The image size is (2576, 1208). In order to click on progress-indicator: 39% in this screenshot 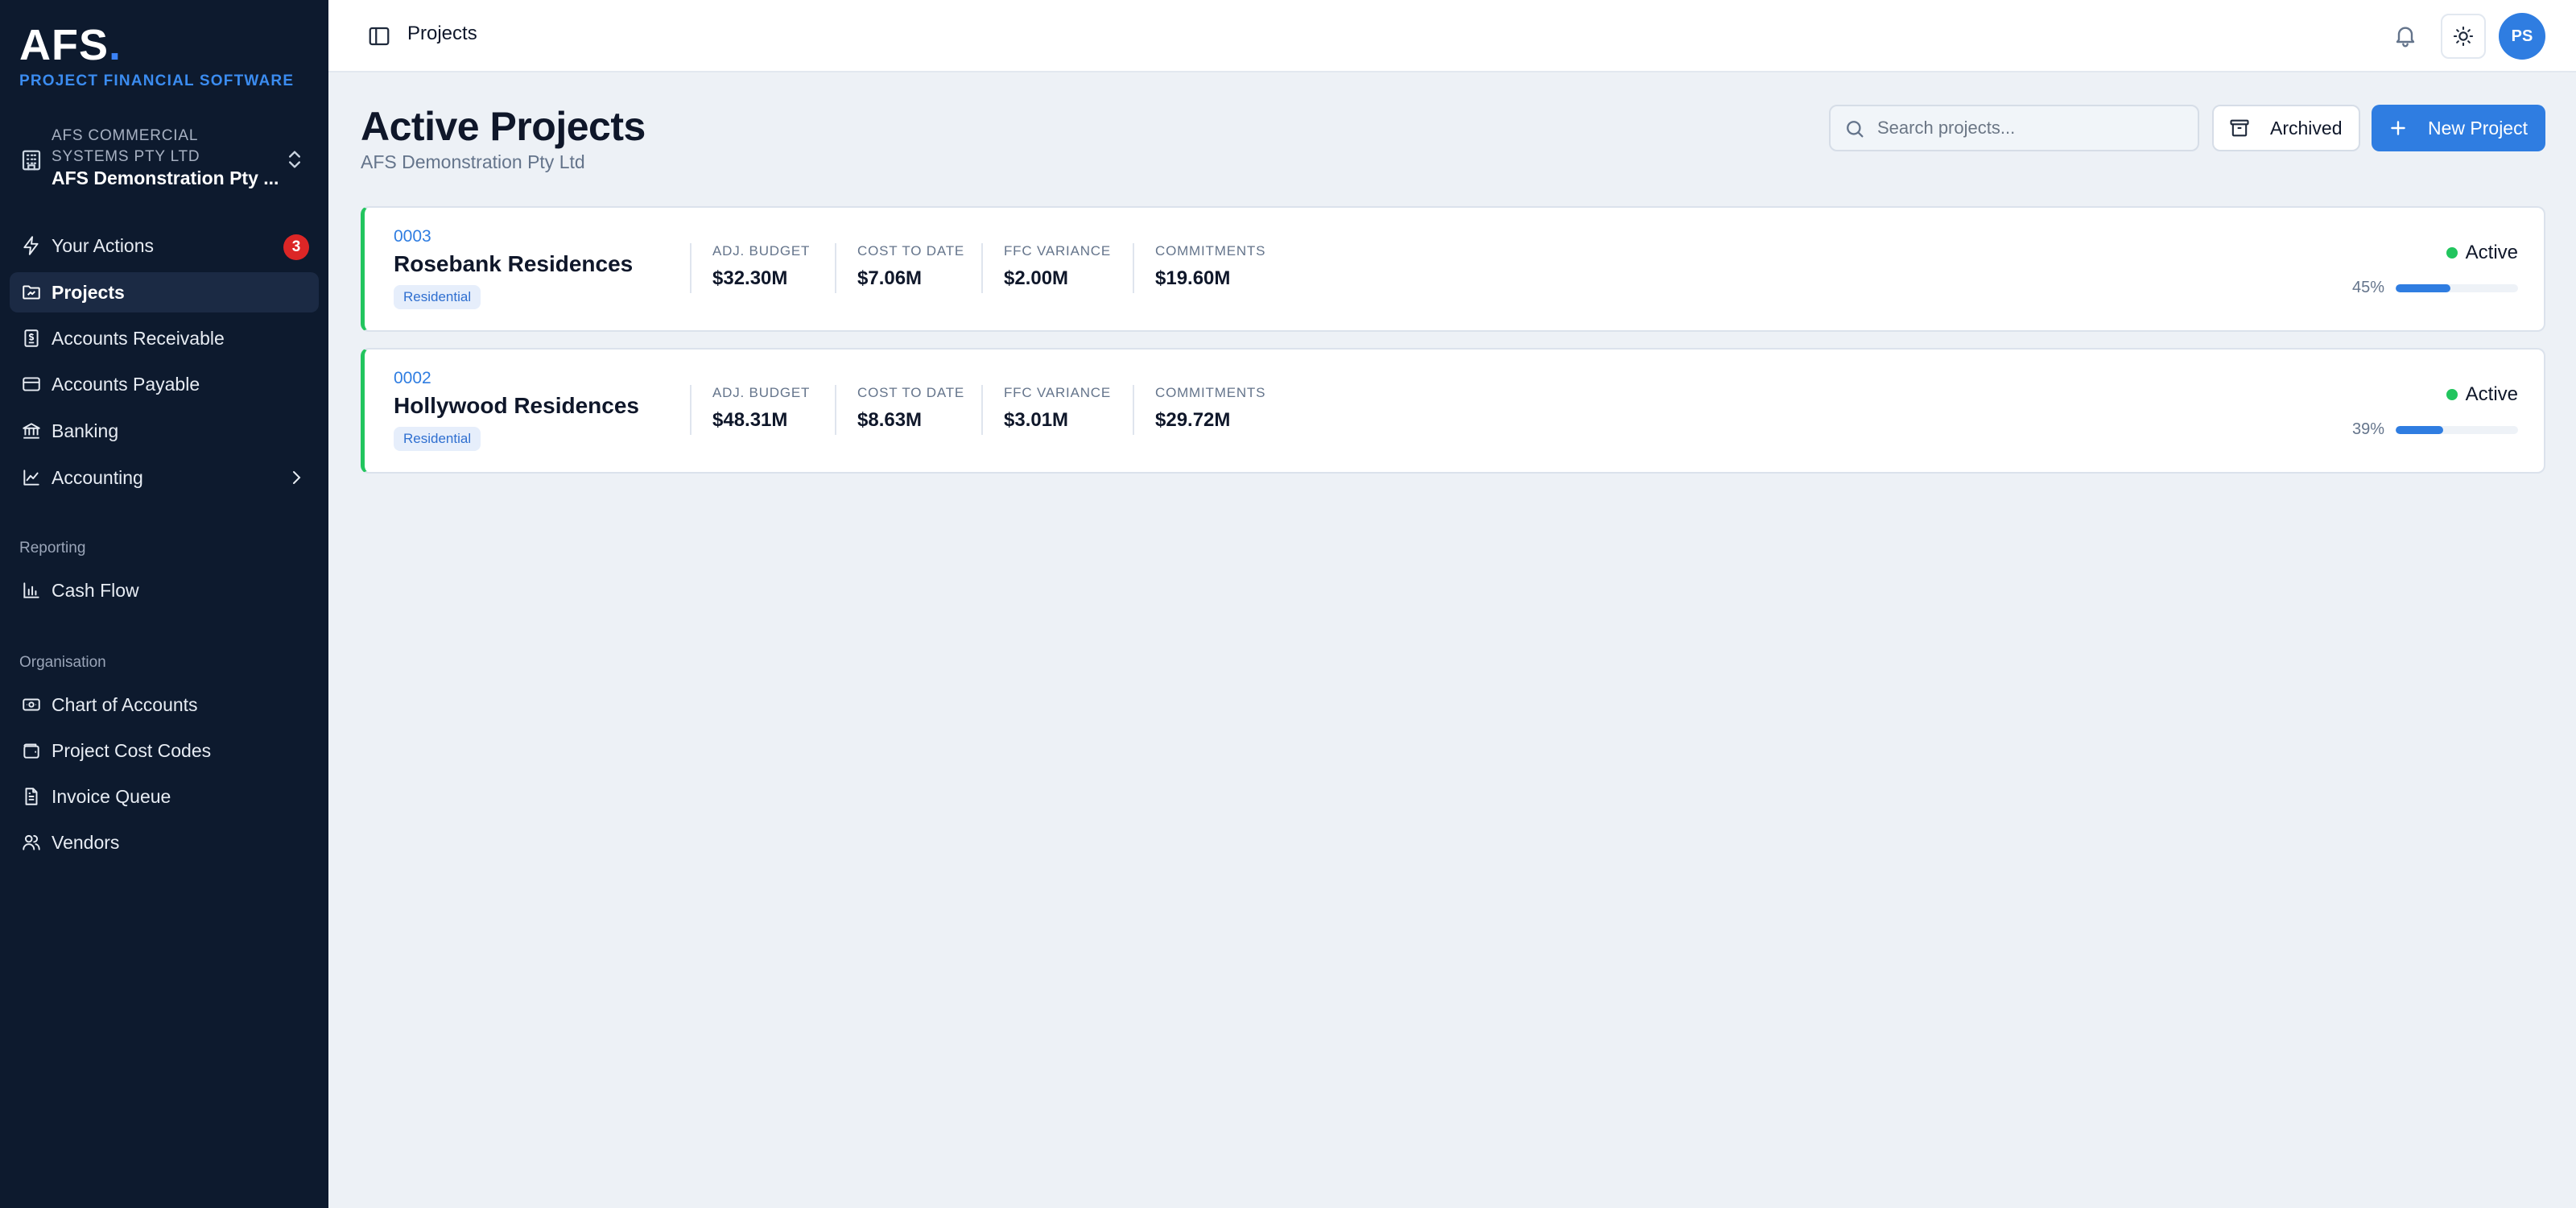, I will do `click(2435, 430)`.